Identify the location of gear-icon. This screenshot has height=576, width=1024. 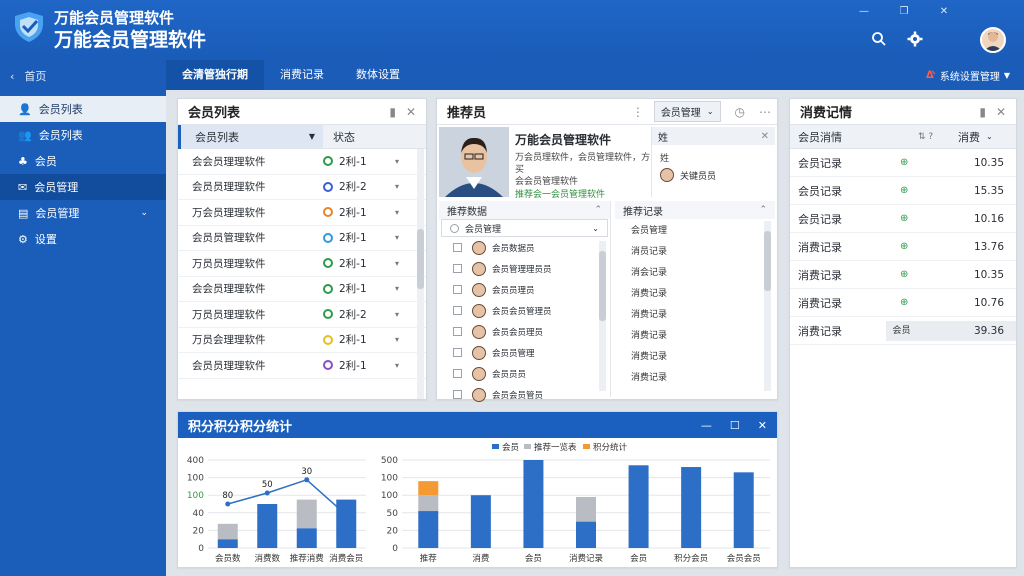
(915, 39).